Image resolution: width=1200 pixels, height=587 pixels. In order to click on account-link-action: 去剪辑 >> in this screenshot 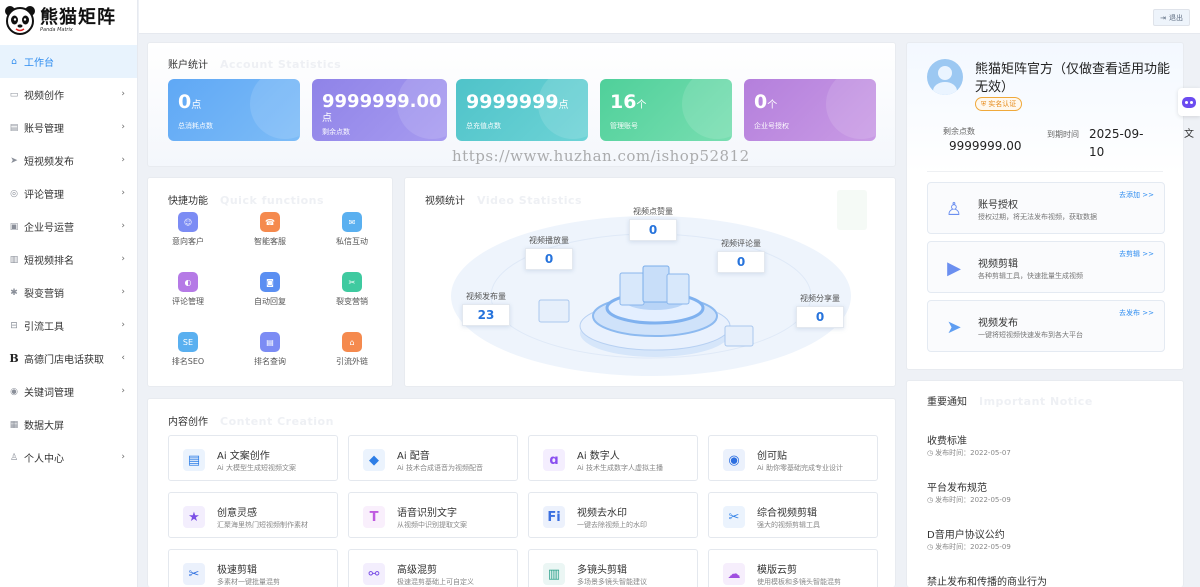, I will do `click(1136, 254)`.